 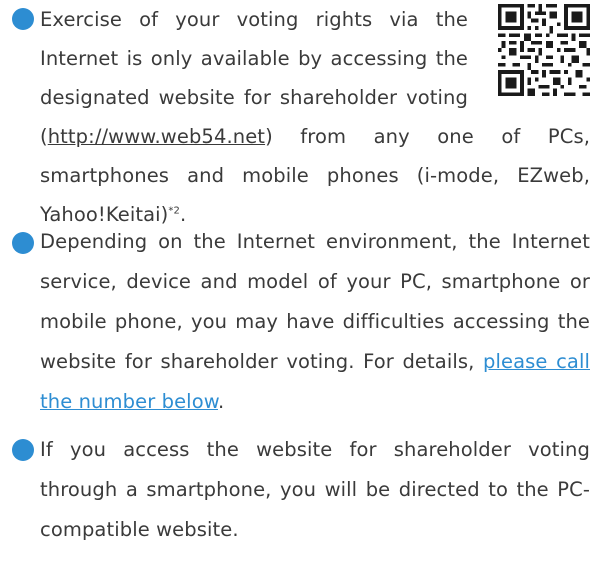 I want to click on voting-website-link: http://www.web54.net, so click(x=156, y=136).